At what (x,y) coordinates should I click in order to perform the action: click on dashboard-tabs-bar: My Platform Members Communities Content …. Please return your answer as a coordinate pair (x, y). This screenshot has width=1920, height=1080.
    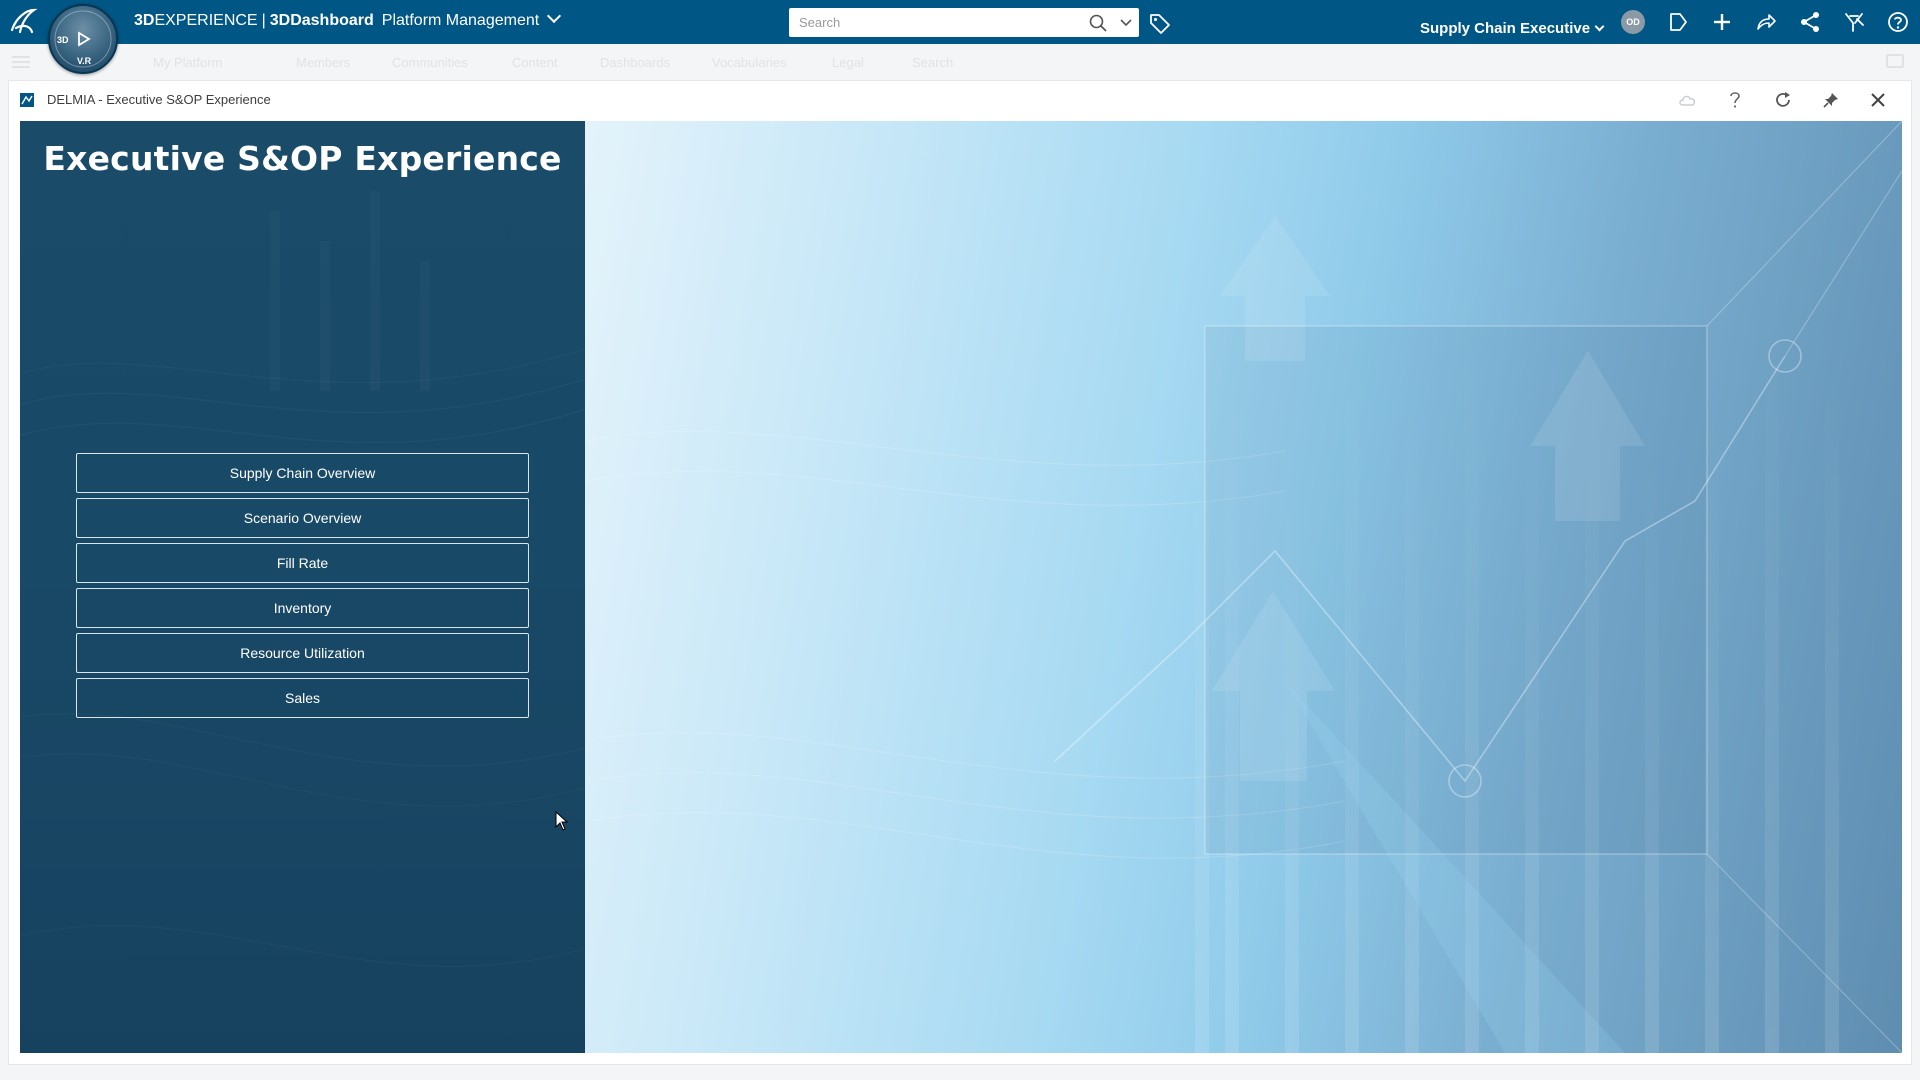
    Looking at the image, I should click on (960, 61).